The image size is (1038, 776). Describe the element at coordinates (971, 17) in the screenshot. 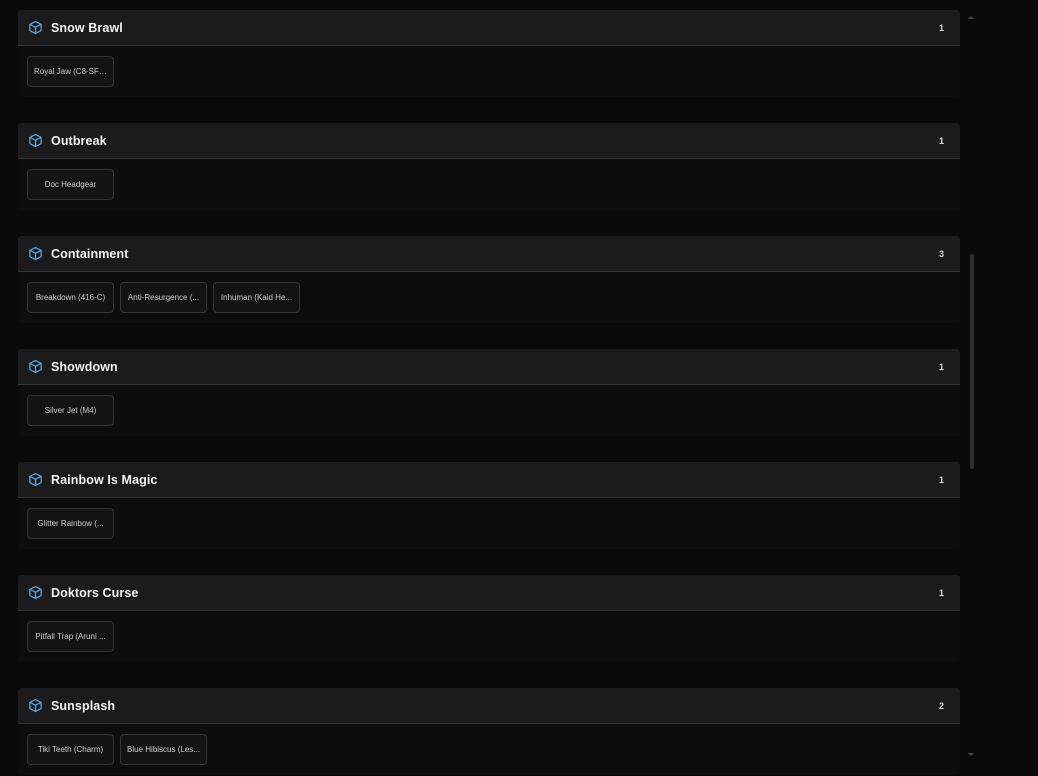

I see `scroll-up-icon` at that location.